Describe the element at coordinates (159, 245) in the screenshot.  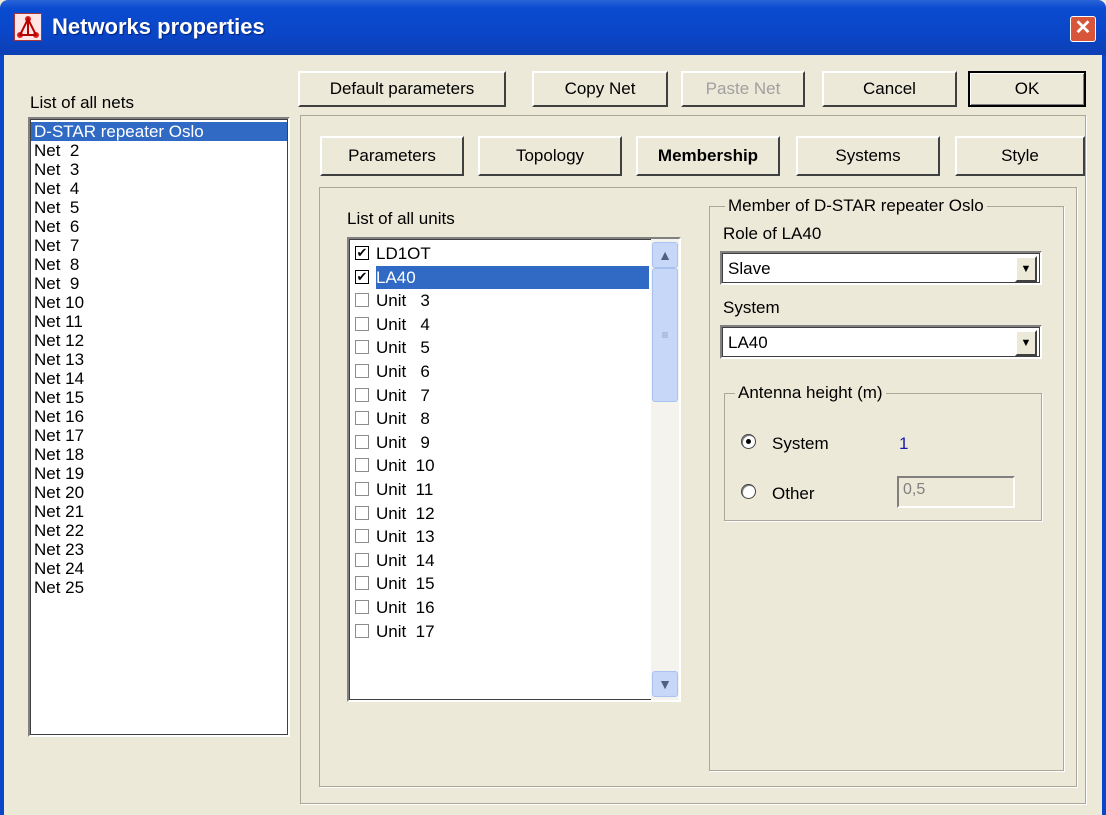
I see `nets-list-item: Net 7` at that location.